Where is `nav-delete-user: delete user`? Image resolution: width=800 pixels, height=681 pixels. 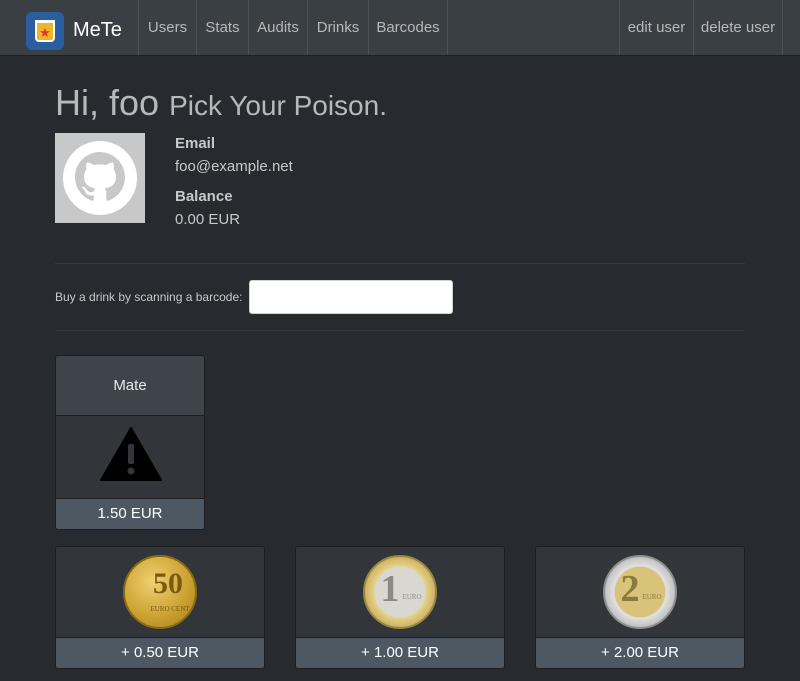 nav-delete-user: delete user is located at coordinates (738, 27).